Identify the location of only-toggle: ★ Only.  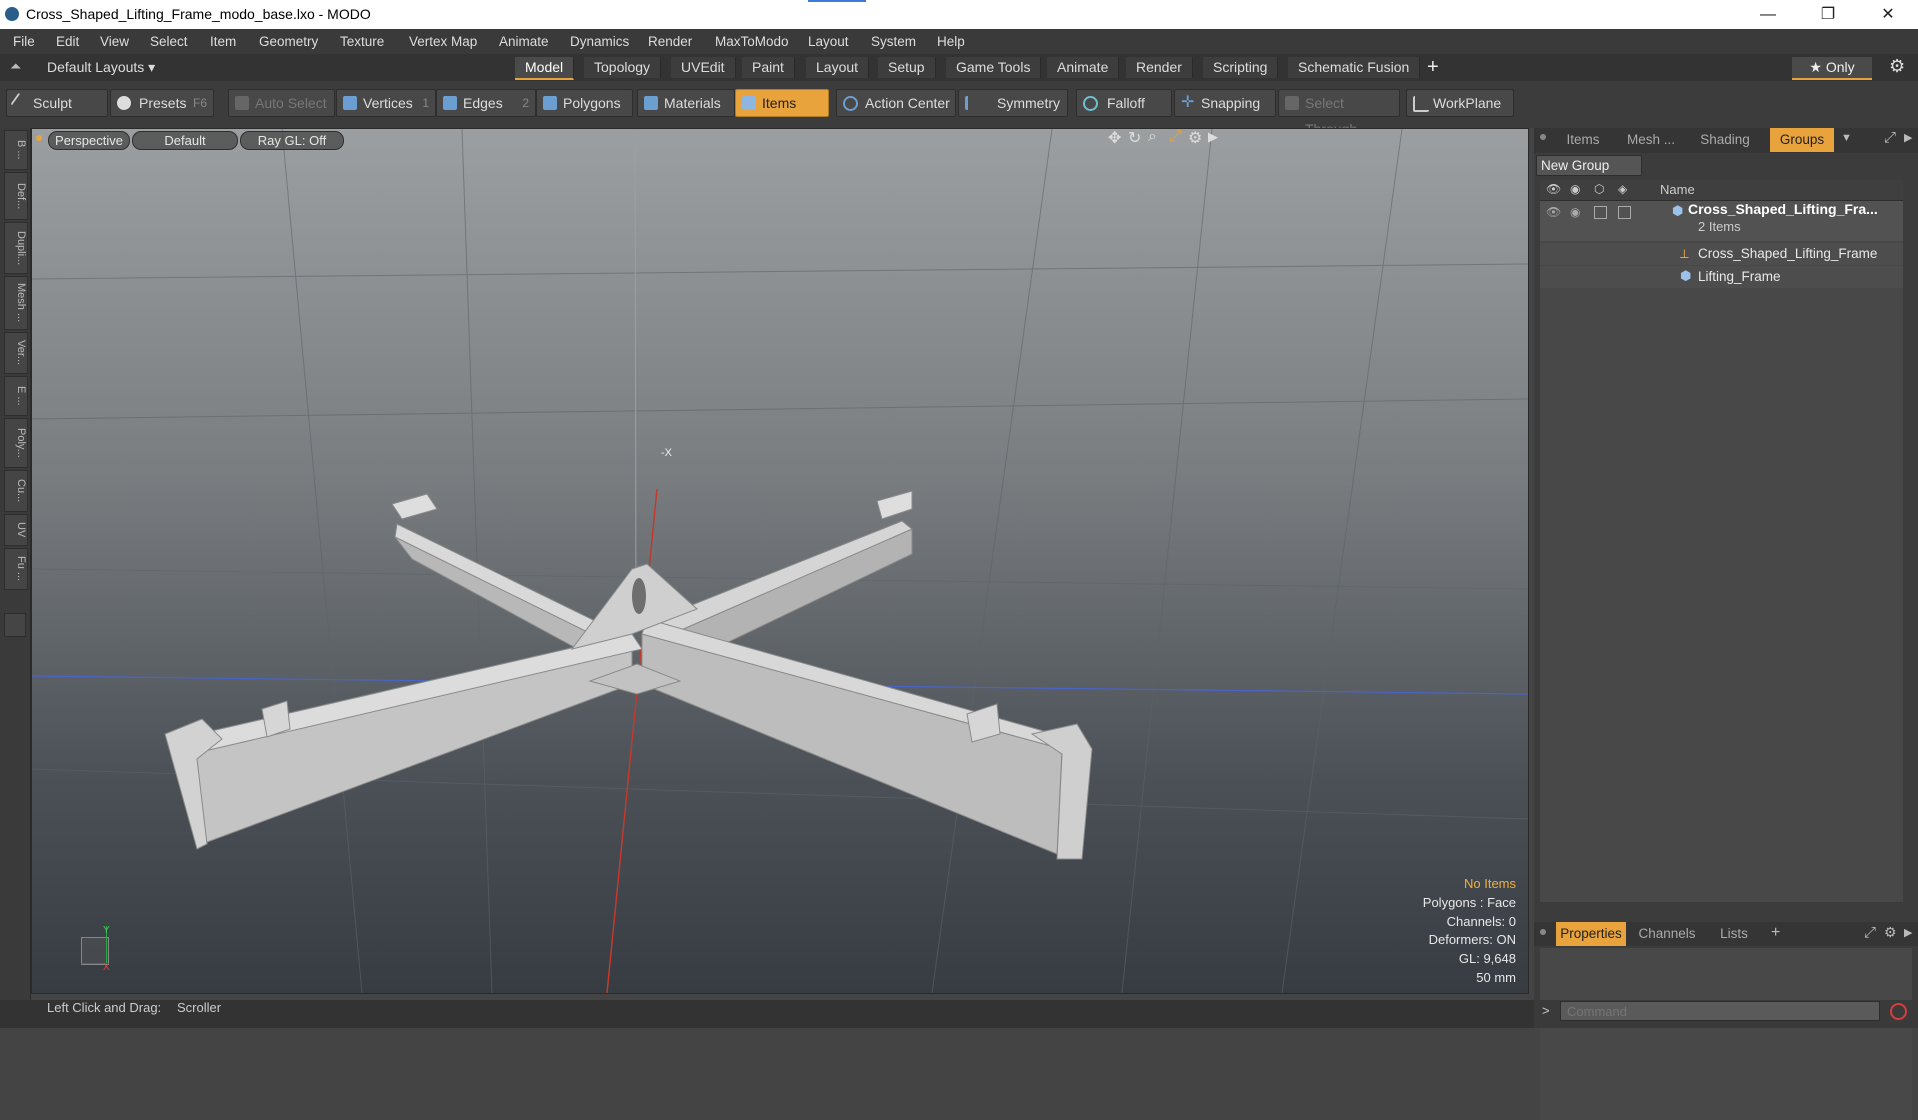
(1832, 68).